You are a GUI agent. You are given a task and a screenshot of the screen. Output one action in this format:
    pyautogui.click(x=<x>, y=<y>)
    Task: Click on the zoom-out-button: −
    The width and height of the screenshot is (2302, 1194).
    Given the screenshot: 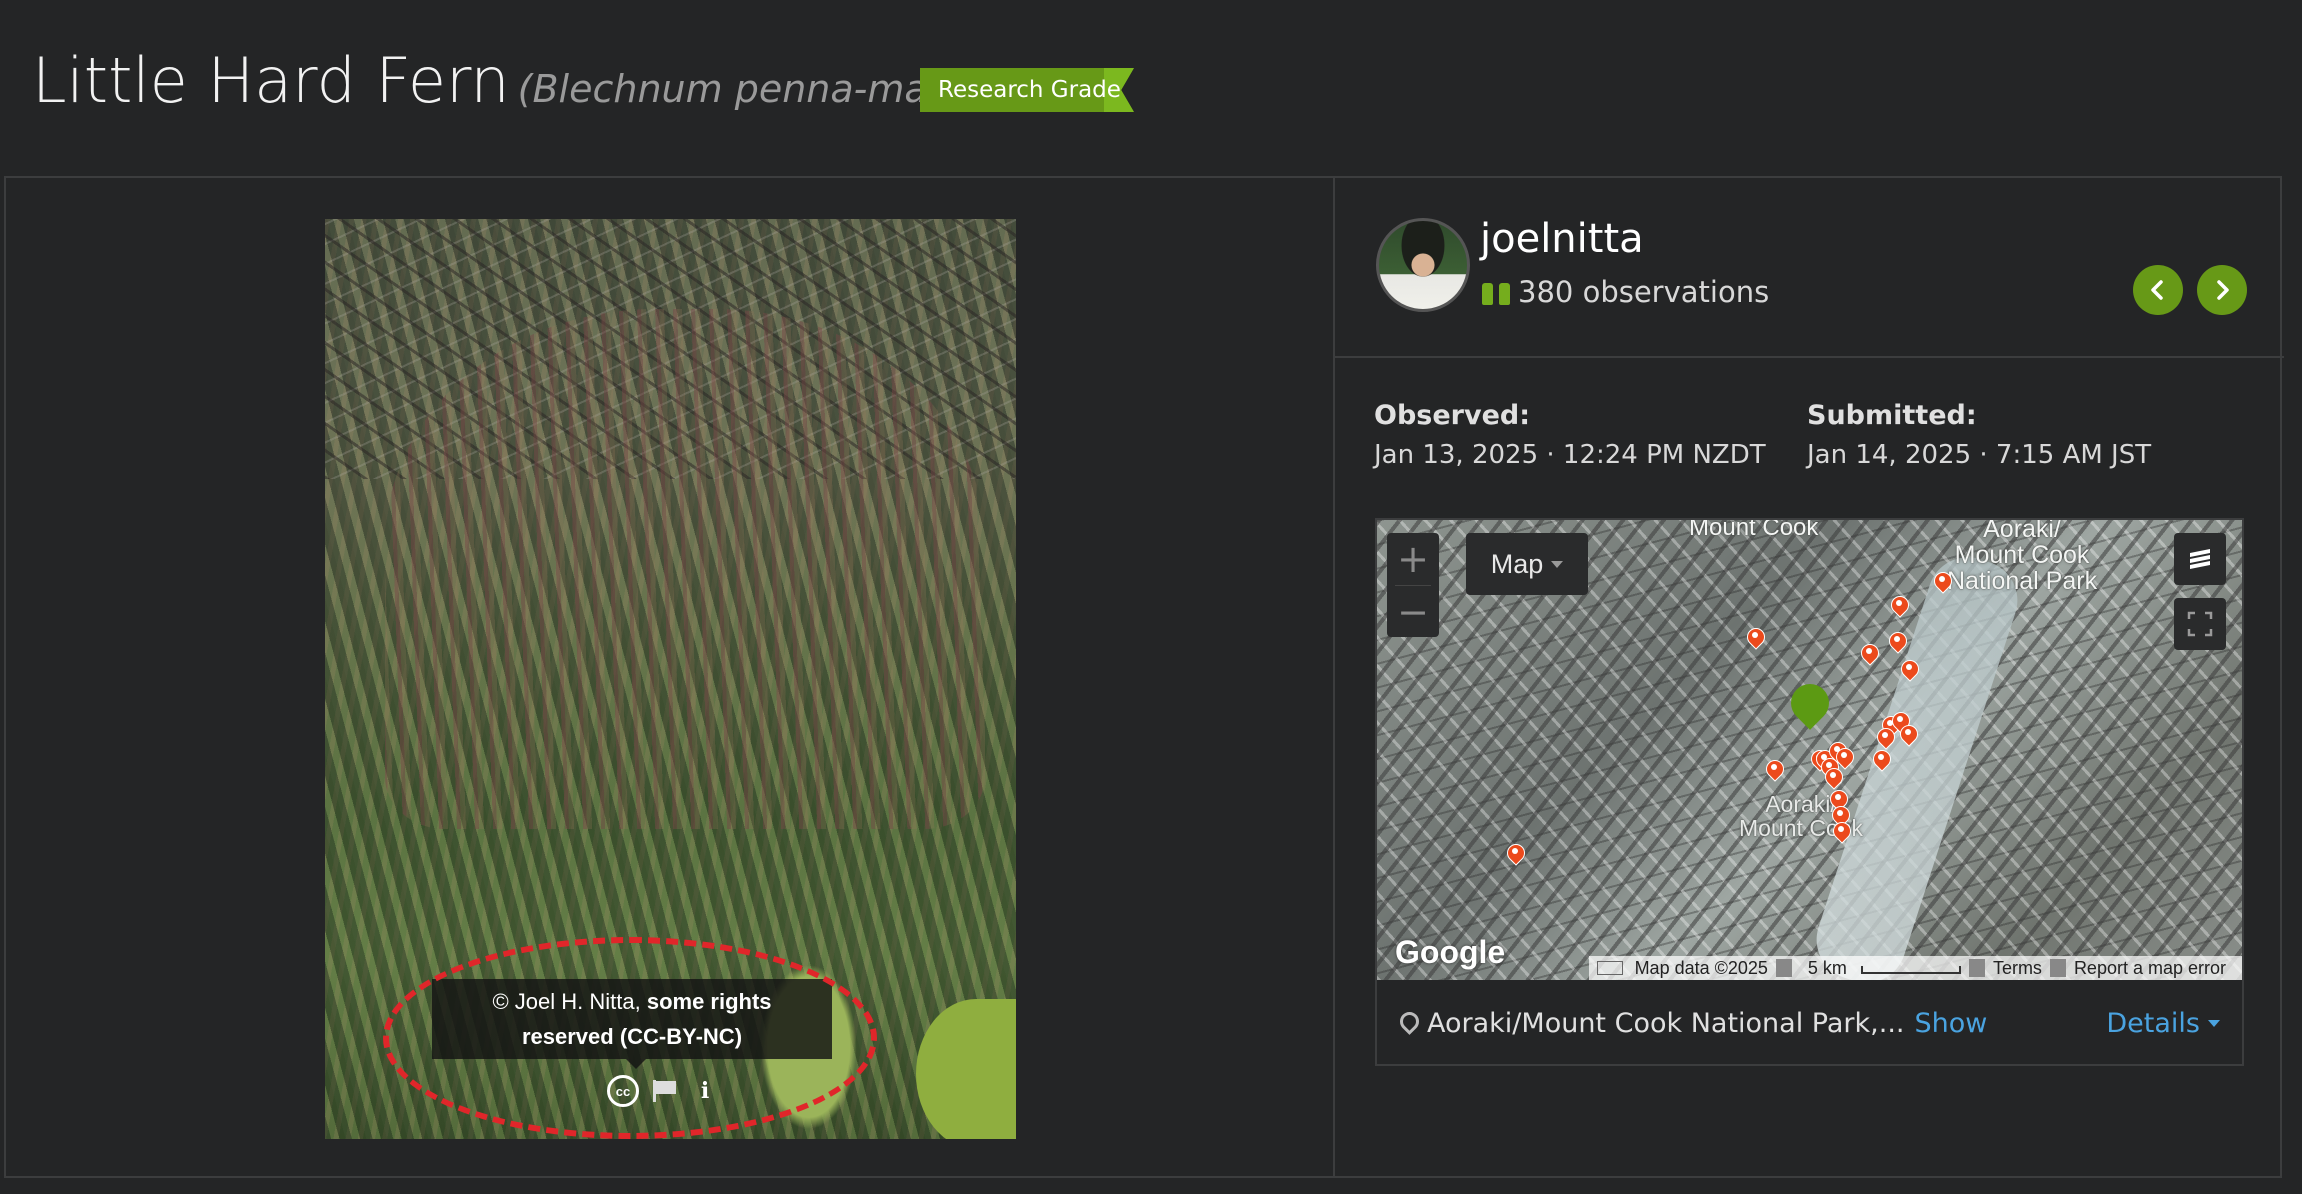 What is the action you would take?
    pyautogui.click(x=1413, y=612)
    